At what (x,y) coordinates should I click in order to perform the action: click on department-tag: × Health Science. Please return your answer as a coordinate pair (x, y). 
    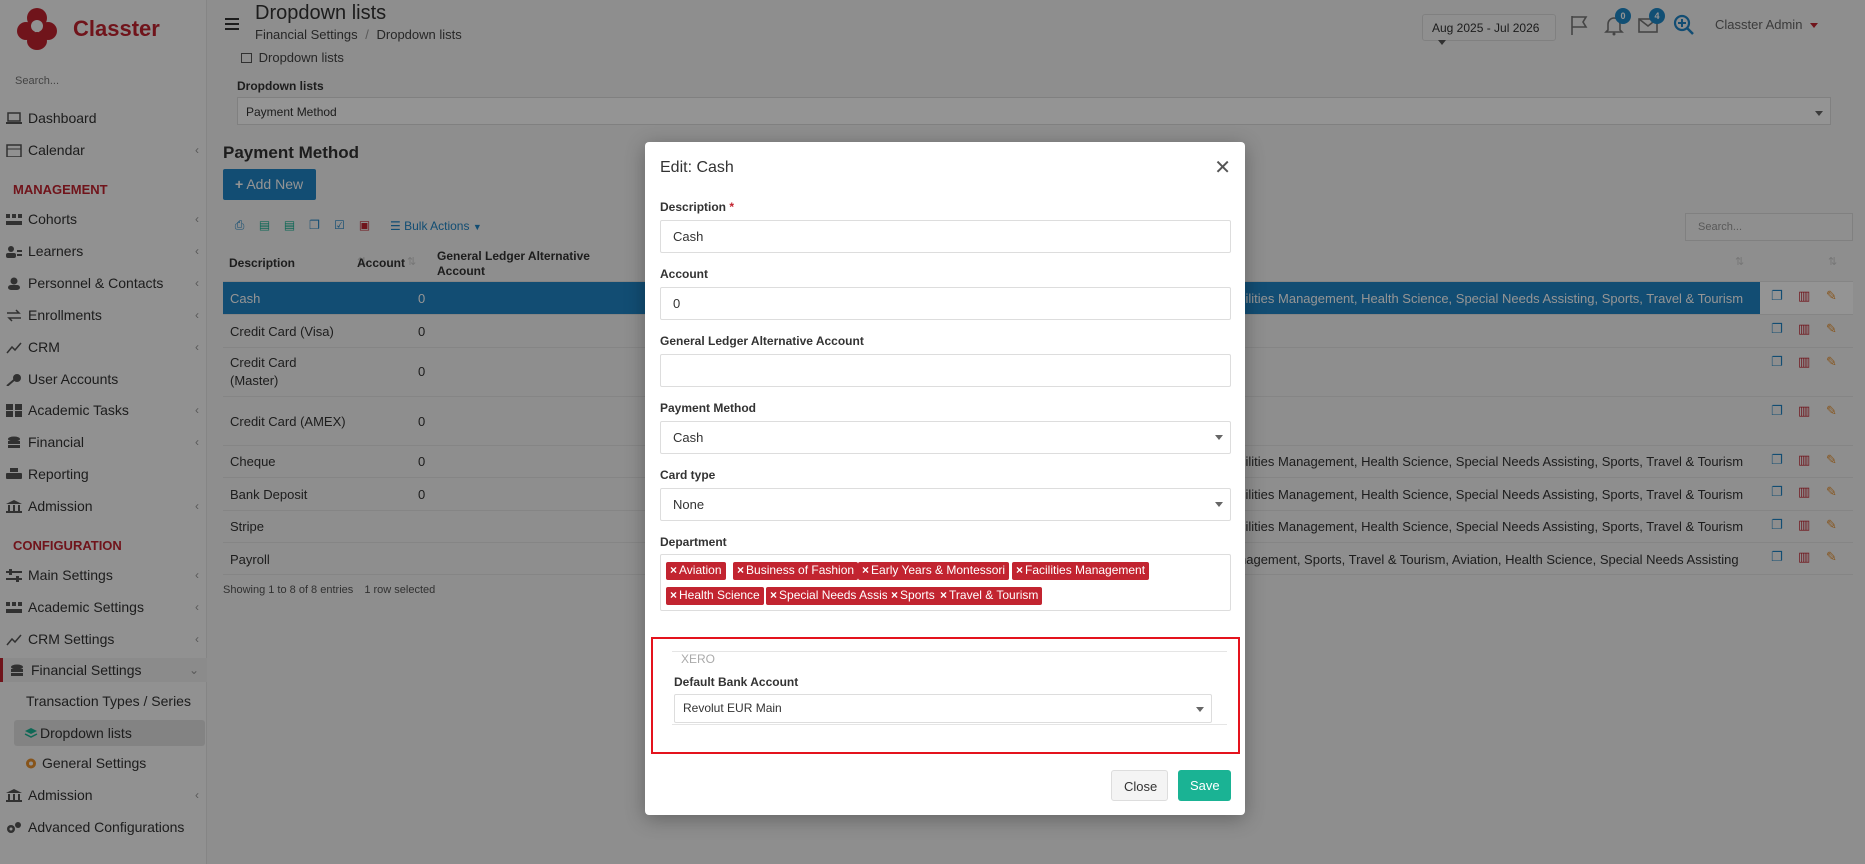
    Looking at the image, I should click on (715, 596).